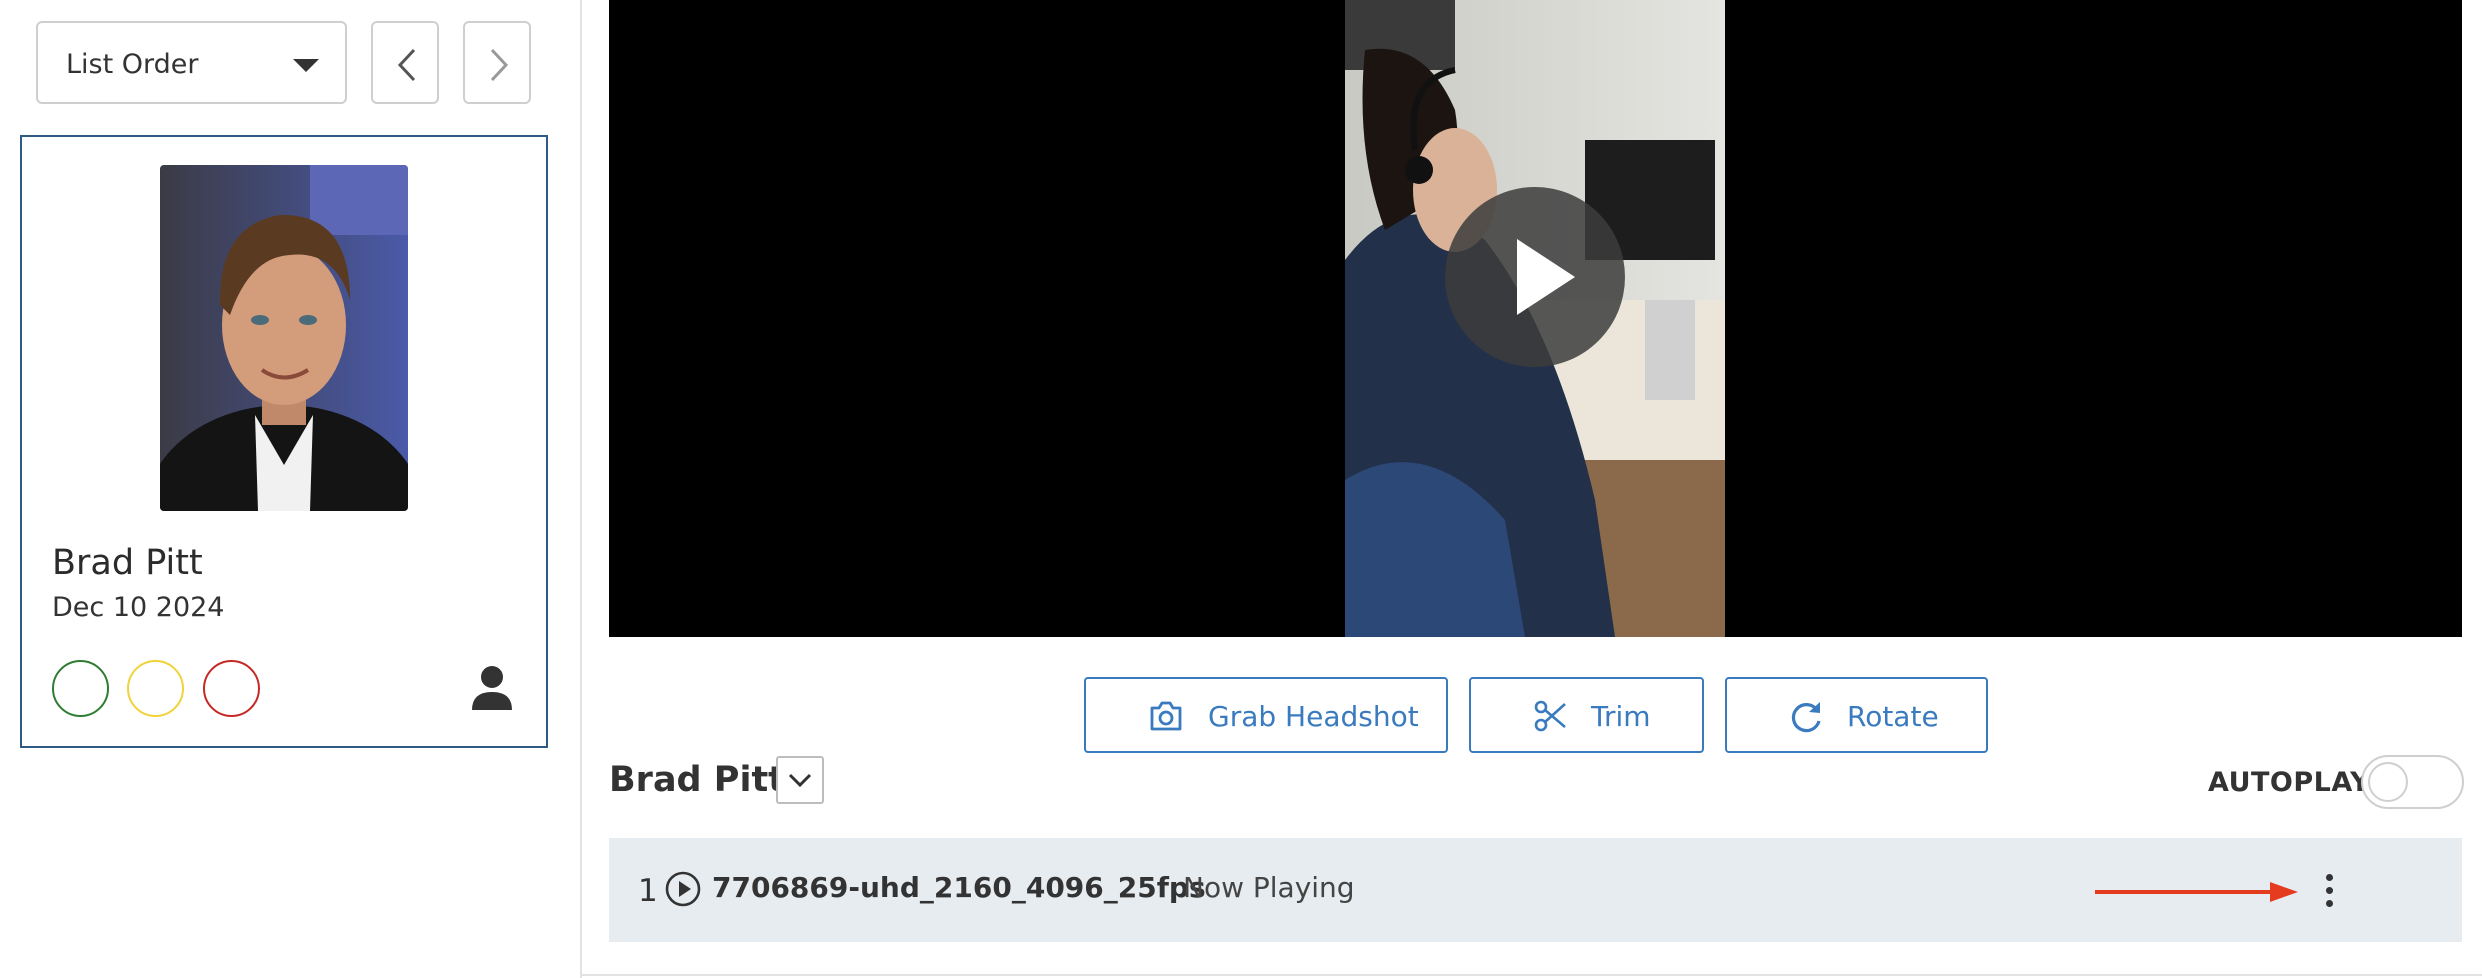  What do you see at coordinates (231, 688) in the screenshot?
I see `status-red-button` at bounding box center [231, 688].